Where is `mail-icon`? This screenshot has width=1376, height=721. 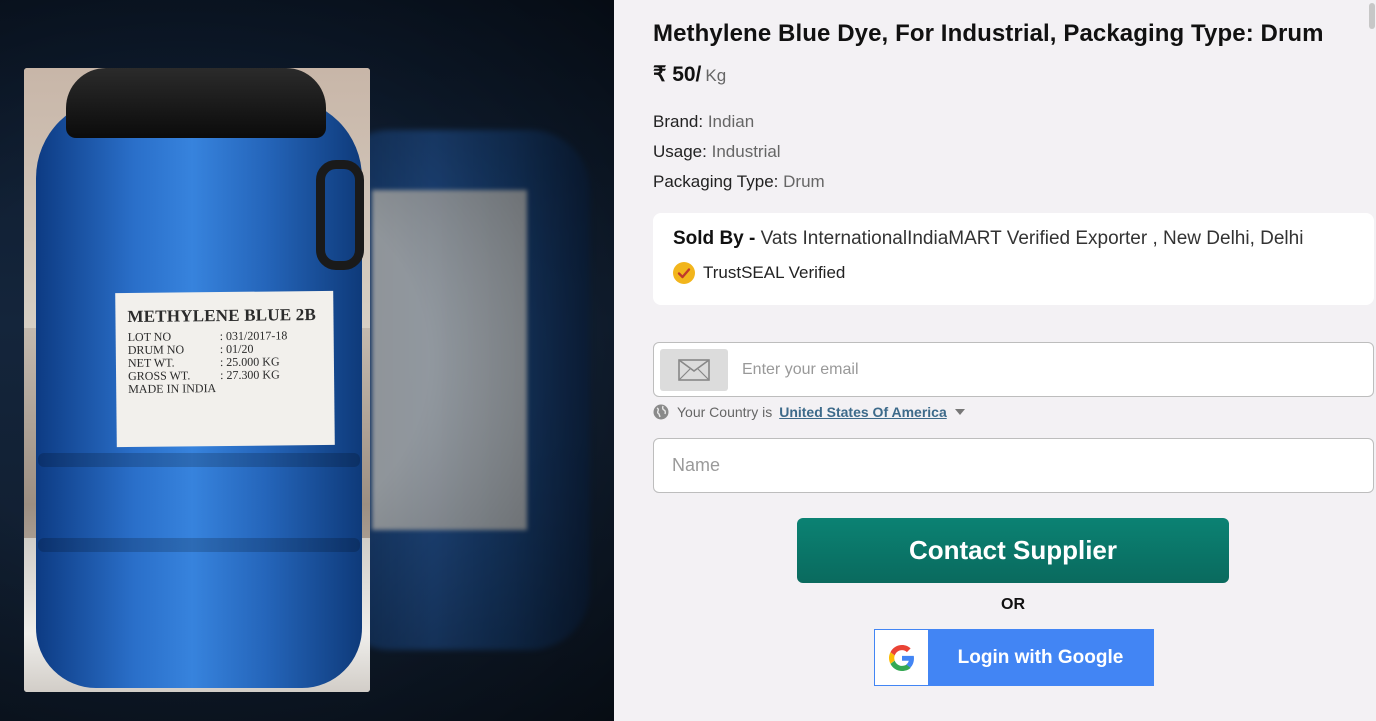
mail-icon is located at coordinates (694, 369).